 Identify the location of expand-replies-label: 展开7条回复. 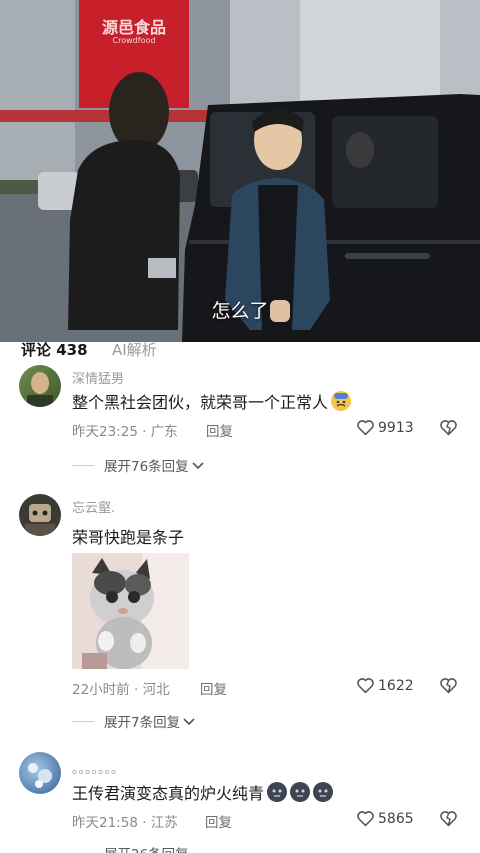
(142, 723).